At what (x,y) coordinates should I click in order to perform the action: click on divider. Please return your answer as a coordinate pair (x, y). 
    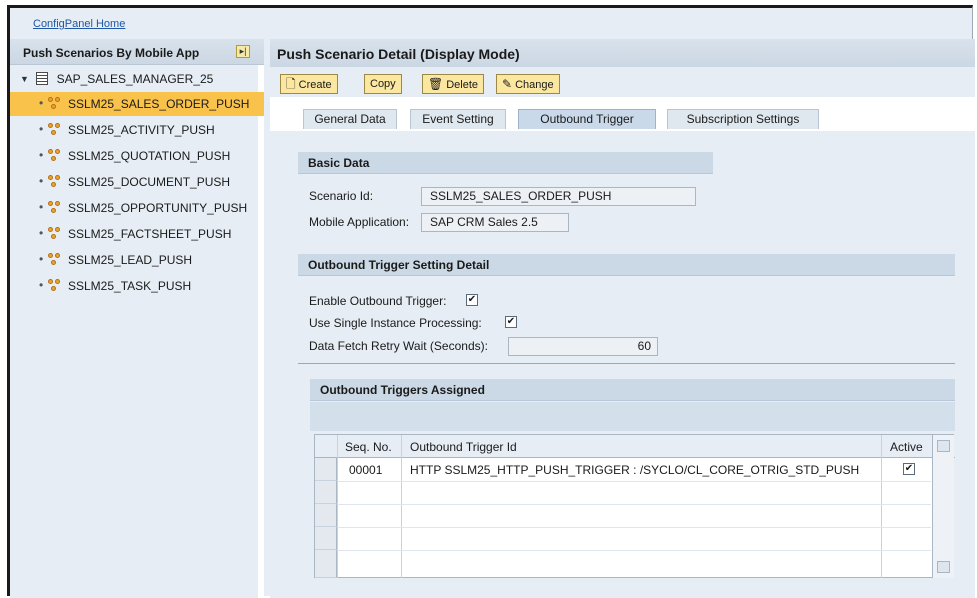
    Looking at the image, I should click on (626, 363).